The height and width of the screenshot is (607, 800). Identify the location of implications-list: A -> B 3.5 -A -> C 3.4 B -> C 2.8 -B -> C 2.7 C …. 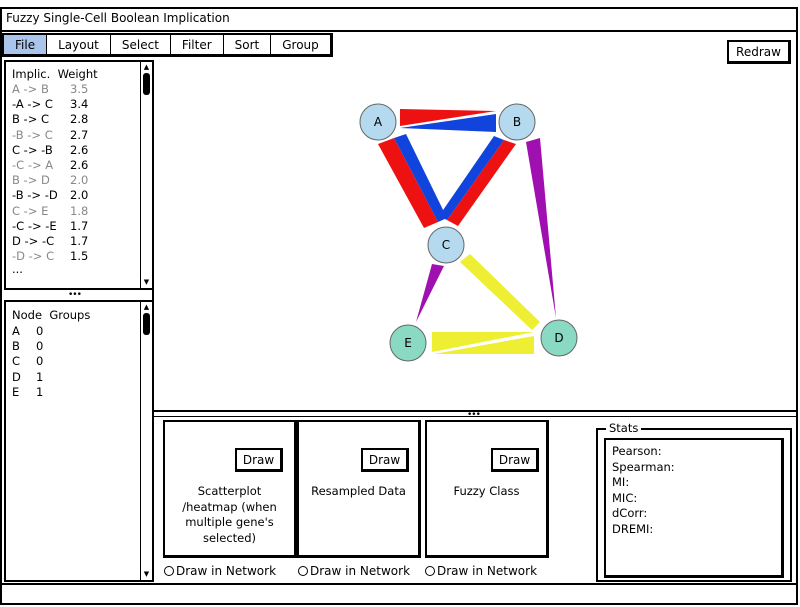
(50, 179).